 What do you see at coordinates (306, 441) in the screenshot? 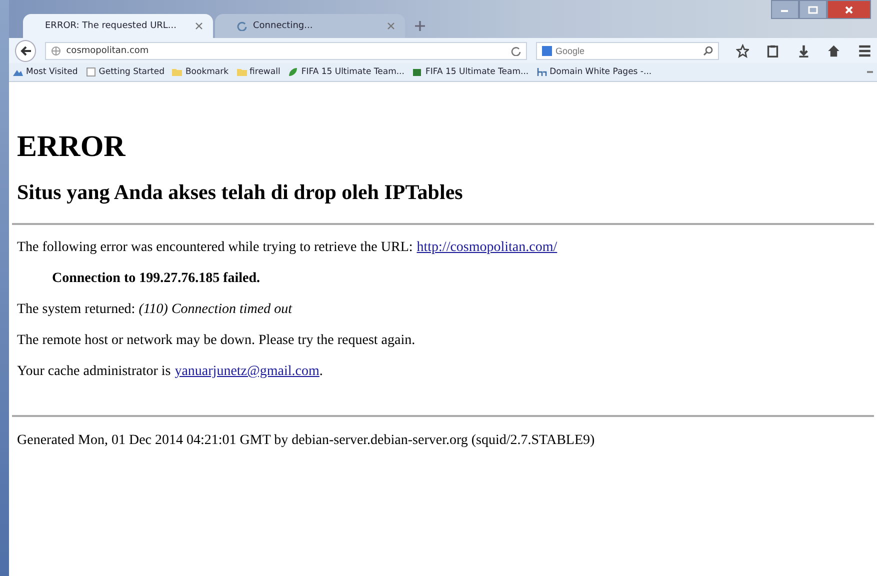
I see `footer-text: Generated Mon, 01 Dec 2014 04:21:01 GMT by debian-server.debian-server.org (squid/2.7.STABLE9)` at bounding box center [306, 441].